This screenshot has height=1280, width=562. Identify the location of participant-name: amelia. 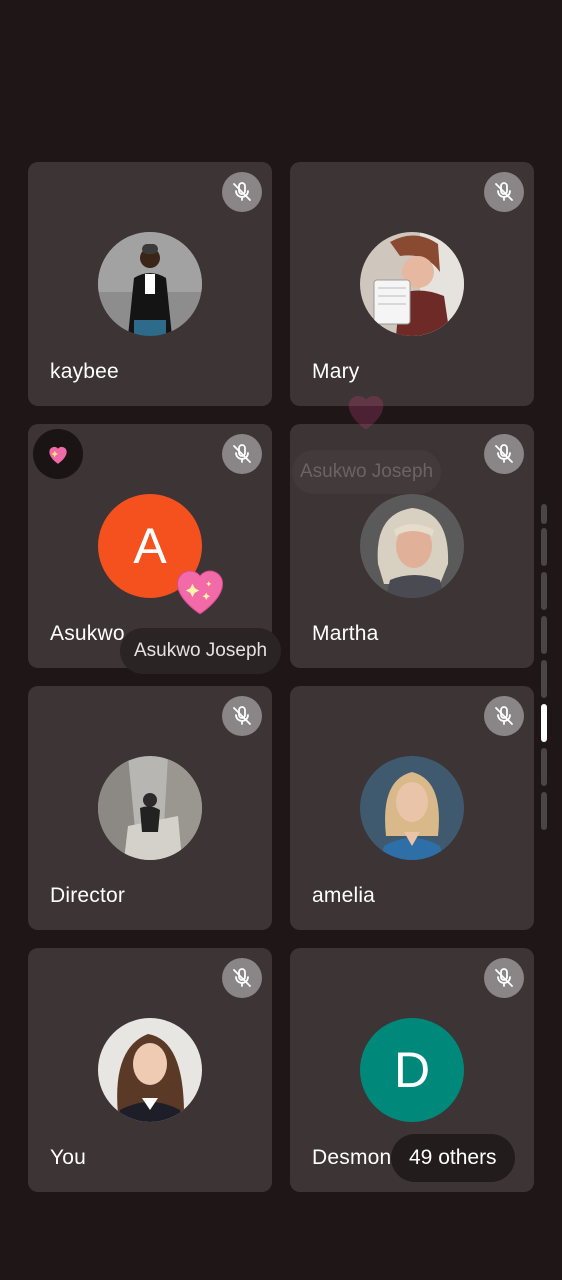
(344, 895).